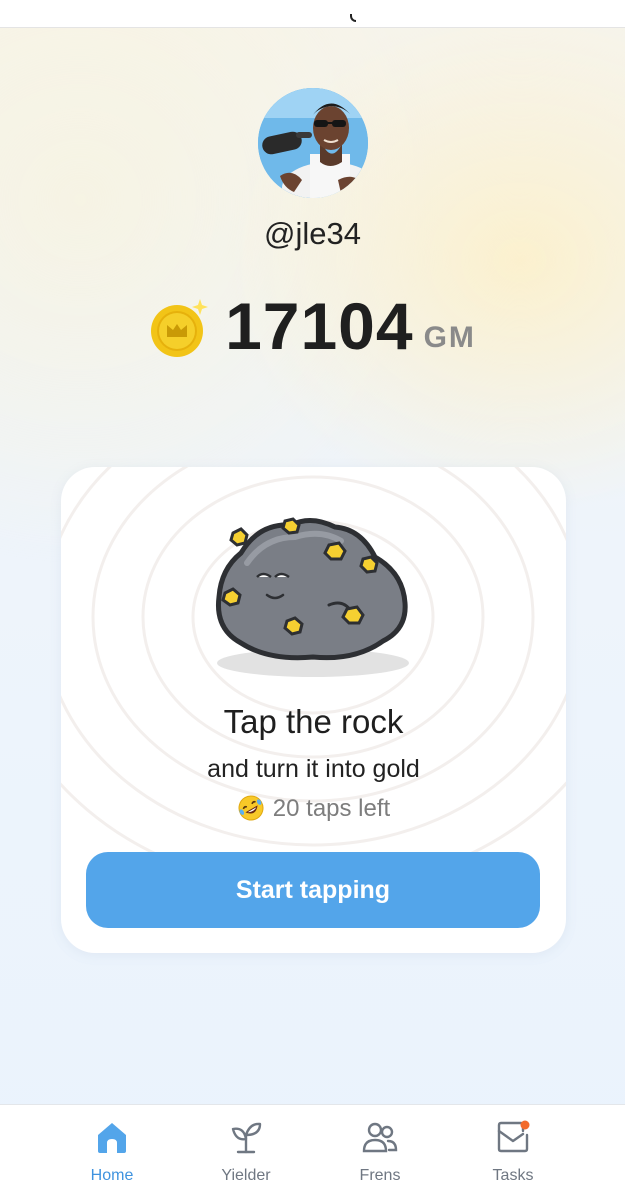 The height and width of the screenshot is (1200, 625). What do you see at coordinates (251, 808) in the screenshot?
I see `rofl-emoji-icon` at bounding box center [251, 808].